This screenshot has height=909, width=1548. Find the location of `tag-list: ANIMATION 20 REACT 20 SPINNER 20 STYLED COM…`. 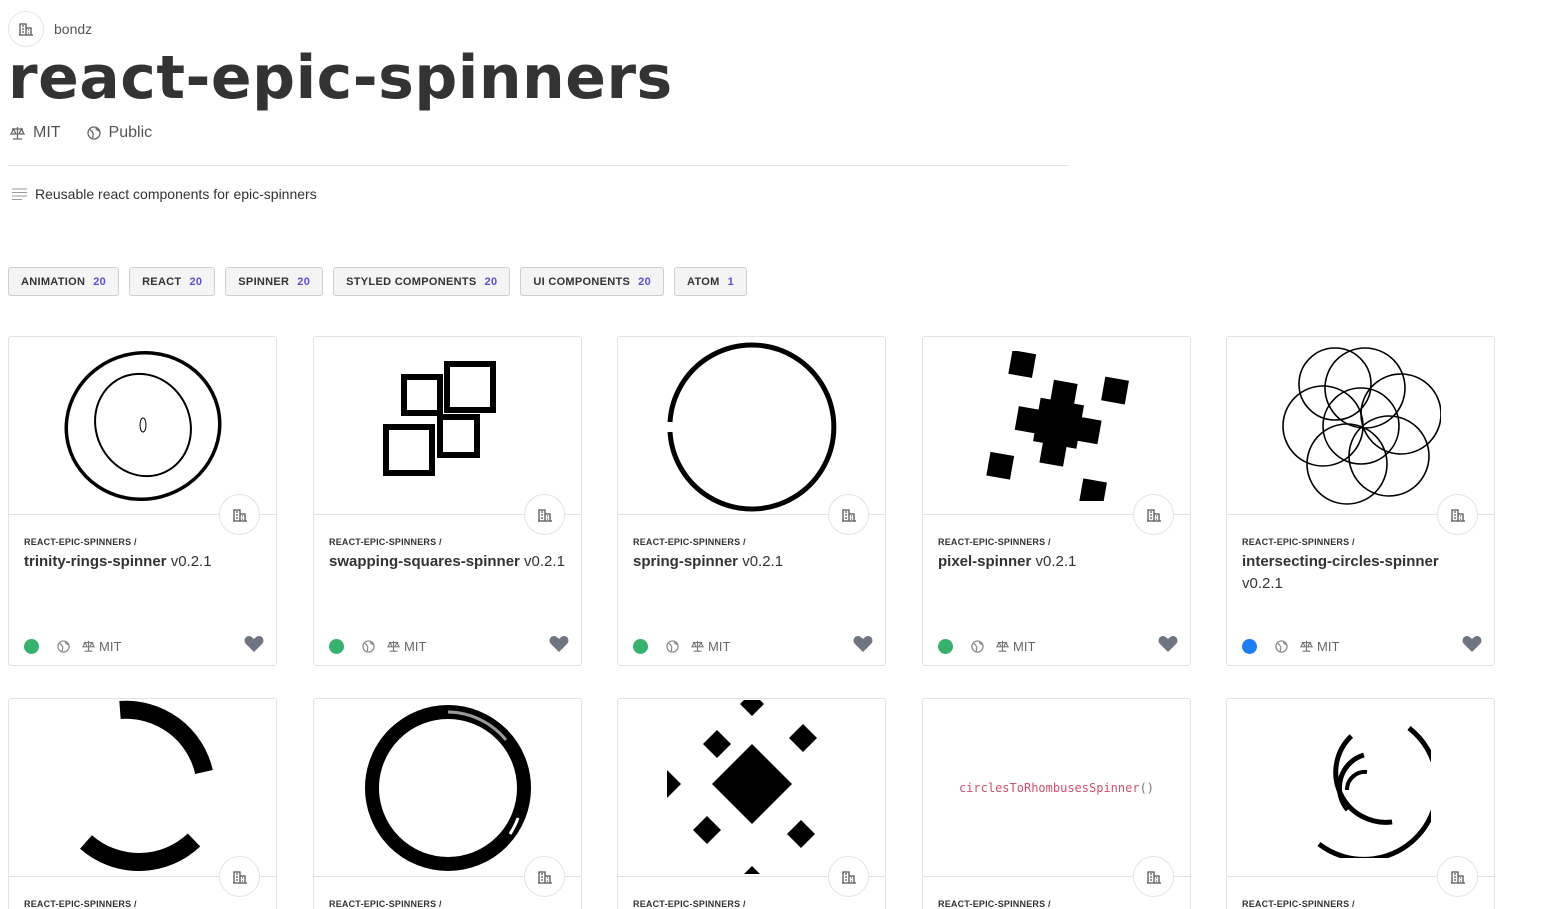

tag-list: ANIMATION 20 REACT 20 SPINNER 20 STYLED COM… is located at coordinates (382, 281).